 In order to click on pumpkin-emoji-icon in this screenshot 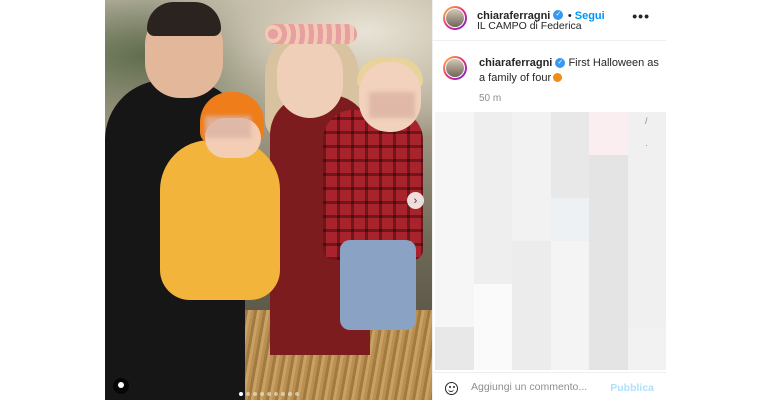, I will do `click(558, 77)`.